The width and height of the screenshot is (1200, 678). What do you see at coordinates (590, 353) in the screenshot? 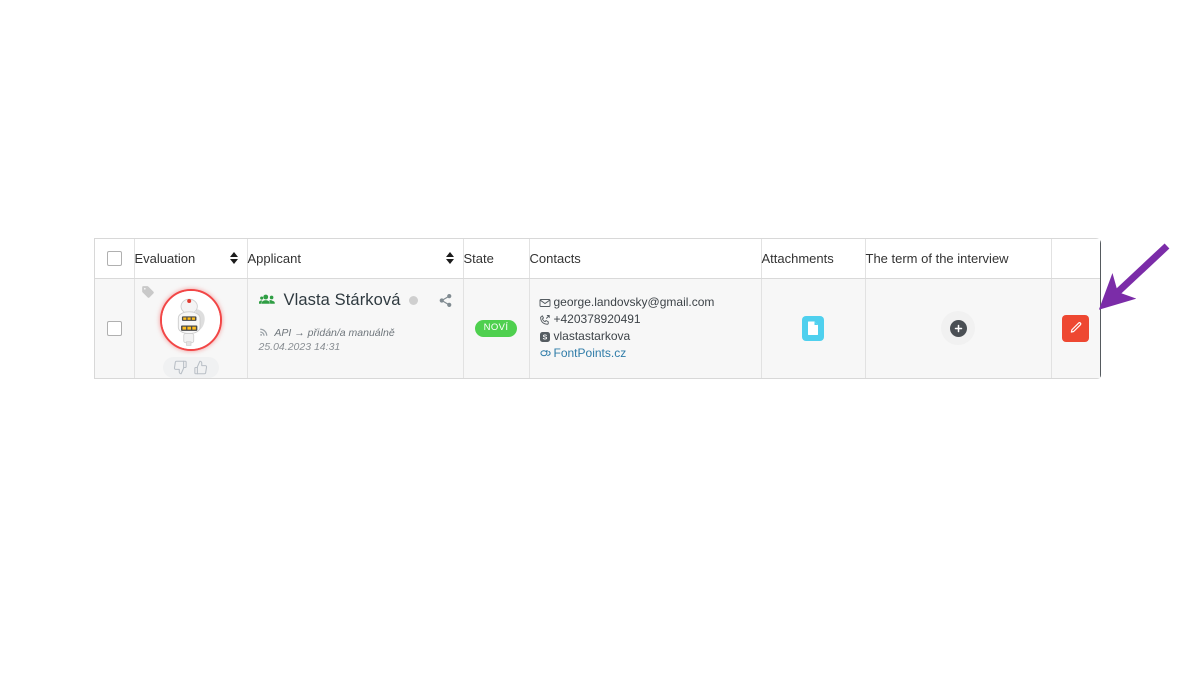
I see `contact-website-link: FontPoints.cz` at bounding box center [590, 353].